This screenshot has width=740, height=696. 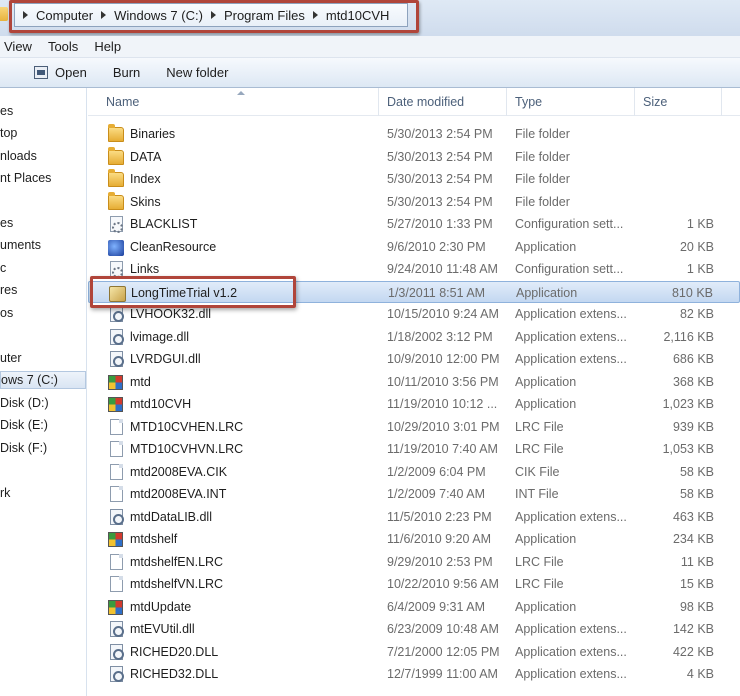 I want to click on blank-file-icon, so click(x=116, y=584).